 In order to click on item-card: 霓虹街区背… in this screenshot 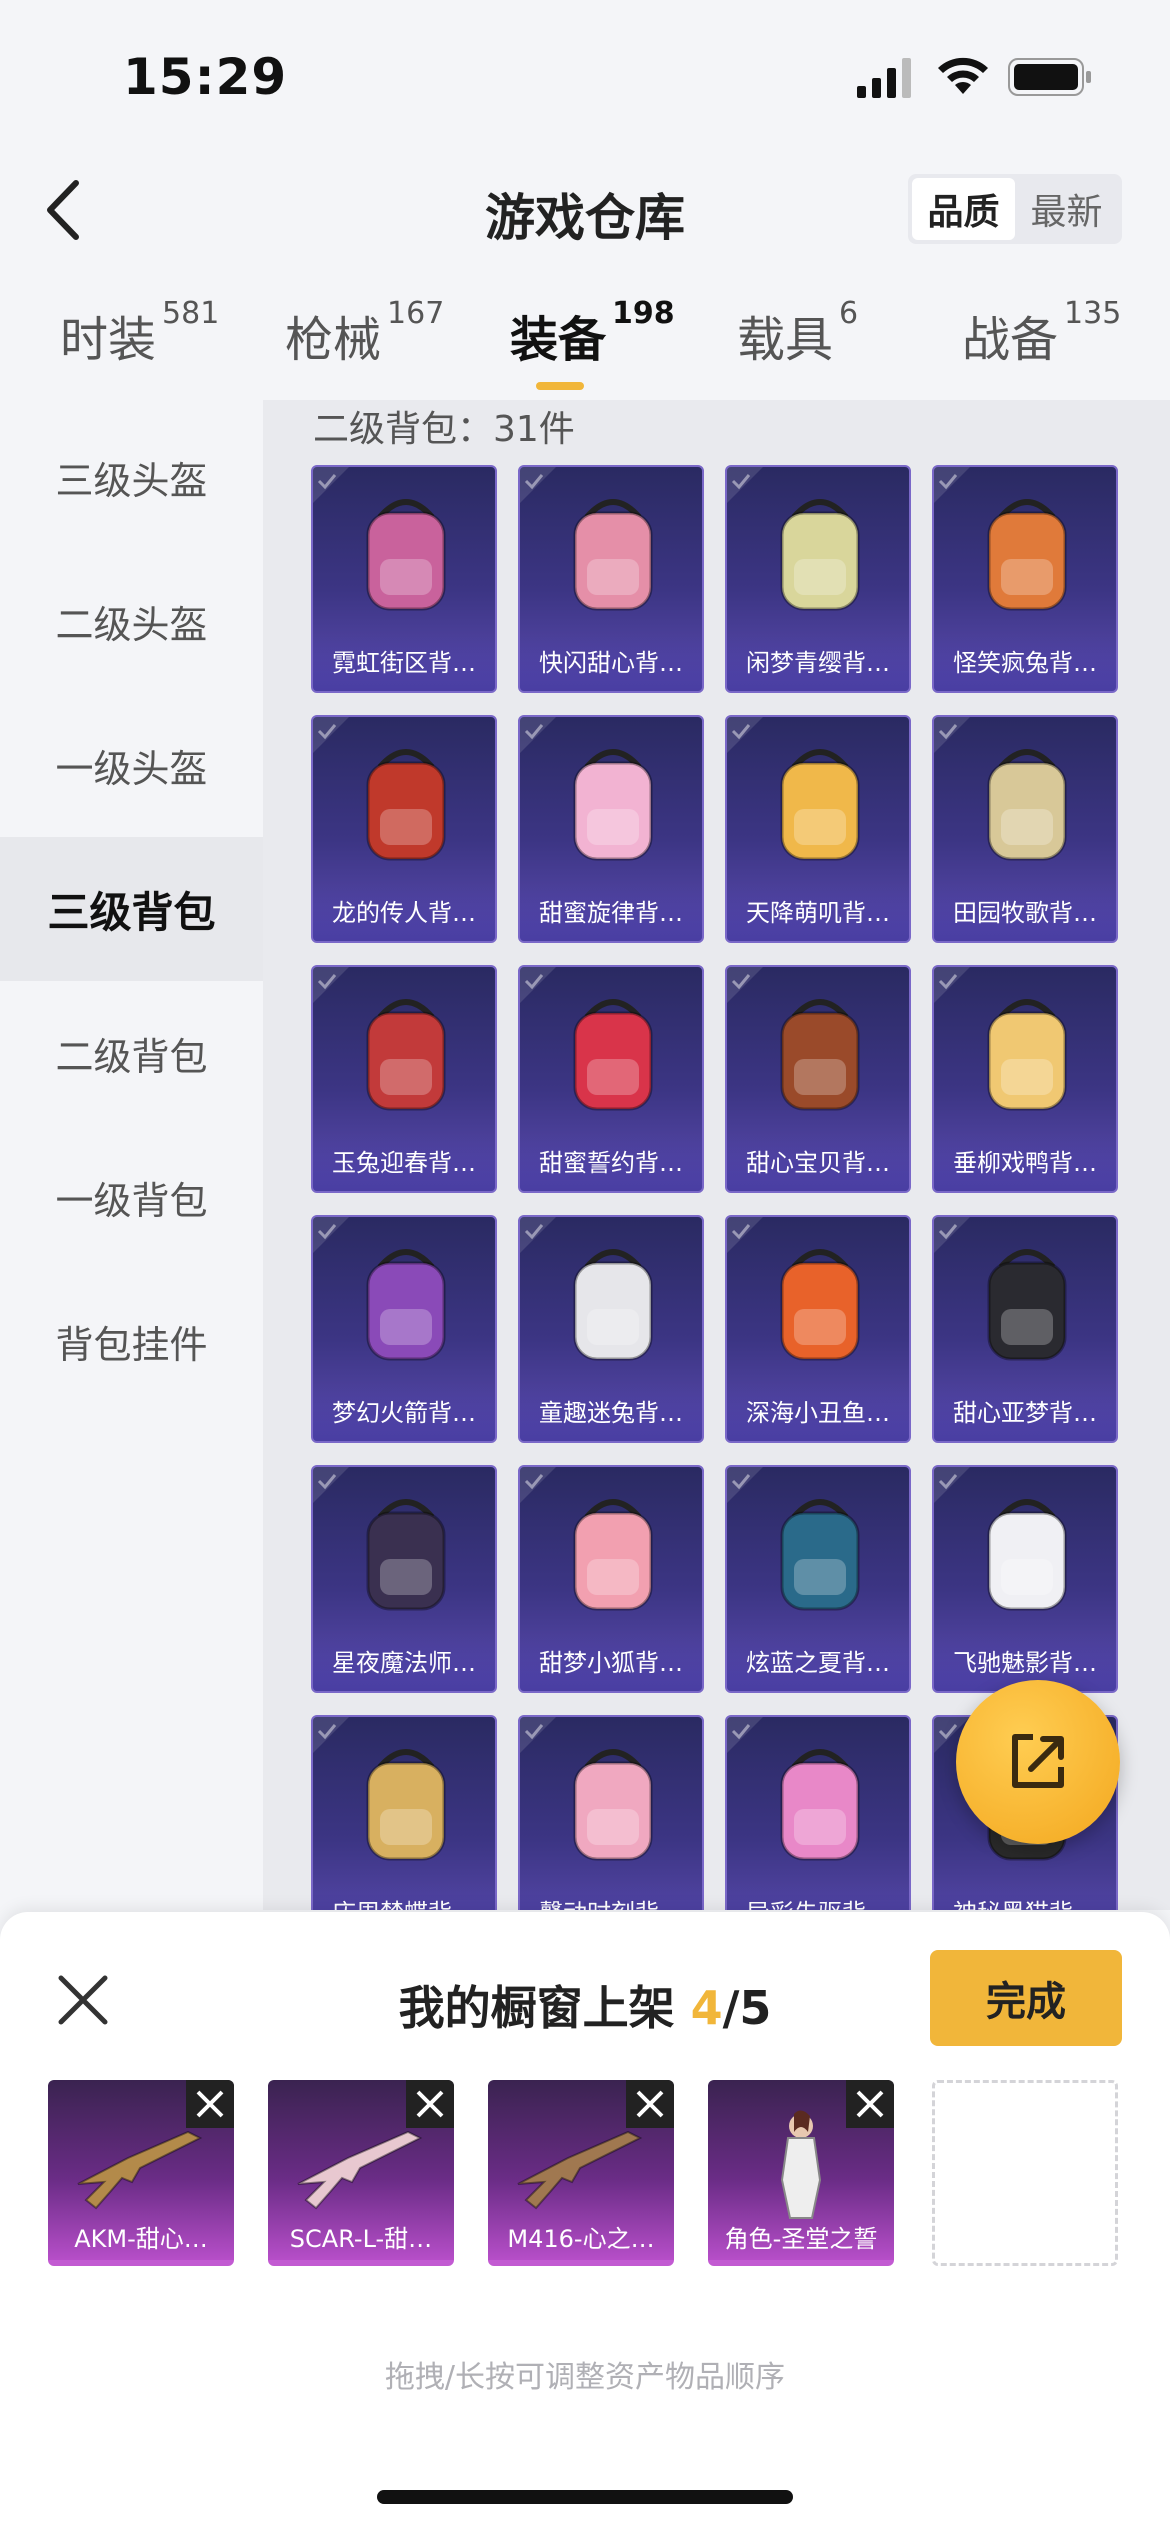, I will do `click(404, 579)`.